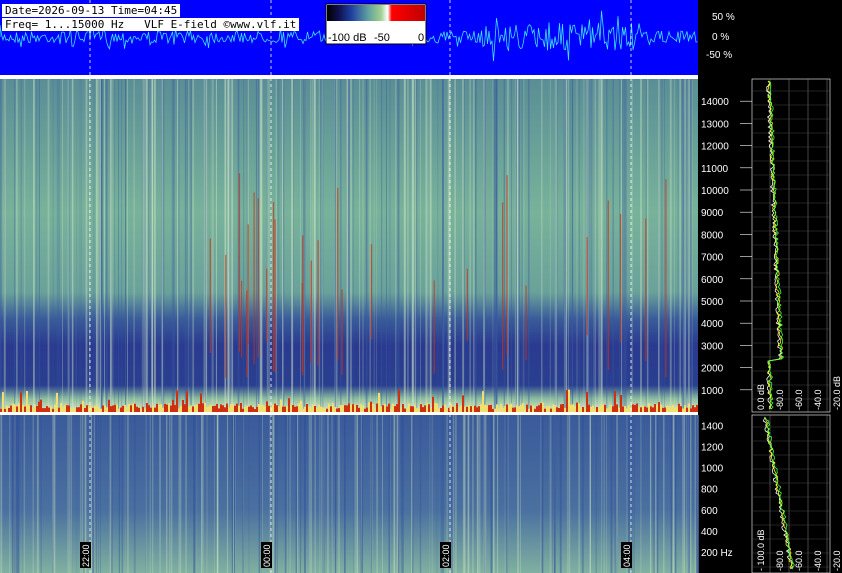  Describe the element at coordinates (712, 448) in the screenshot. I see `frequency-tick: 1200` at that location.